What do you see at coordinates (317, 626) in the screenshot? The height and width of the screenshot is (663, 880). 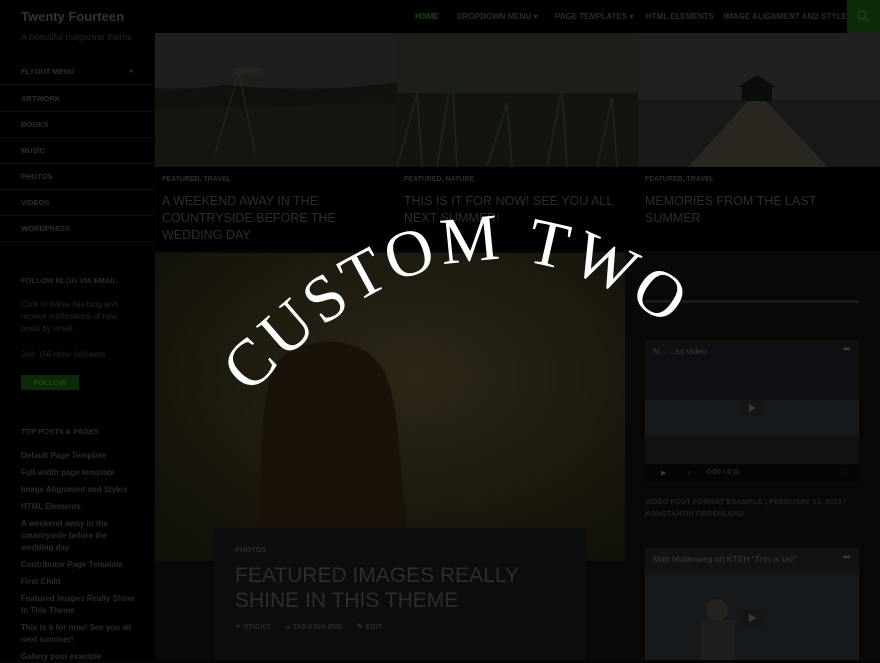 I see `meta-label: TAKASHI IRIE` at bounding box center [317, 626].